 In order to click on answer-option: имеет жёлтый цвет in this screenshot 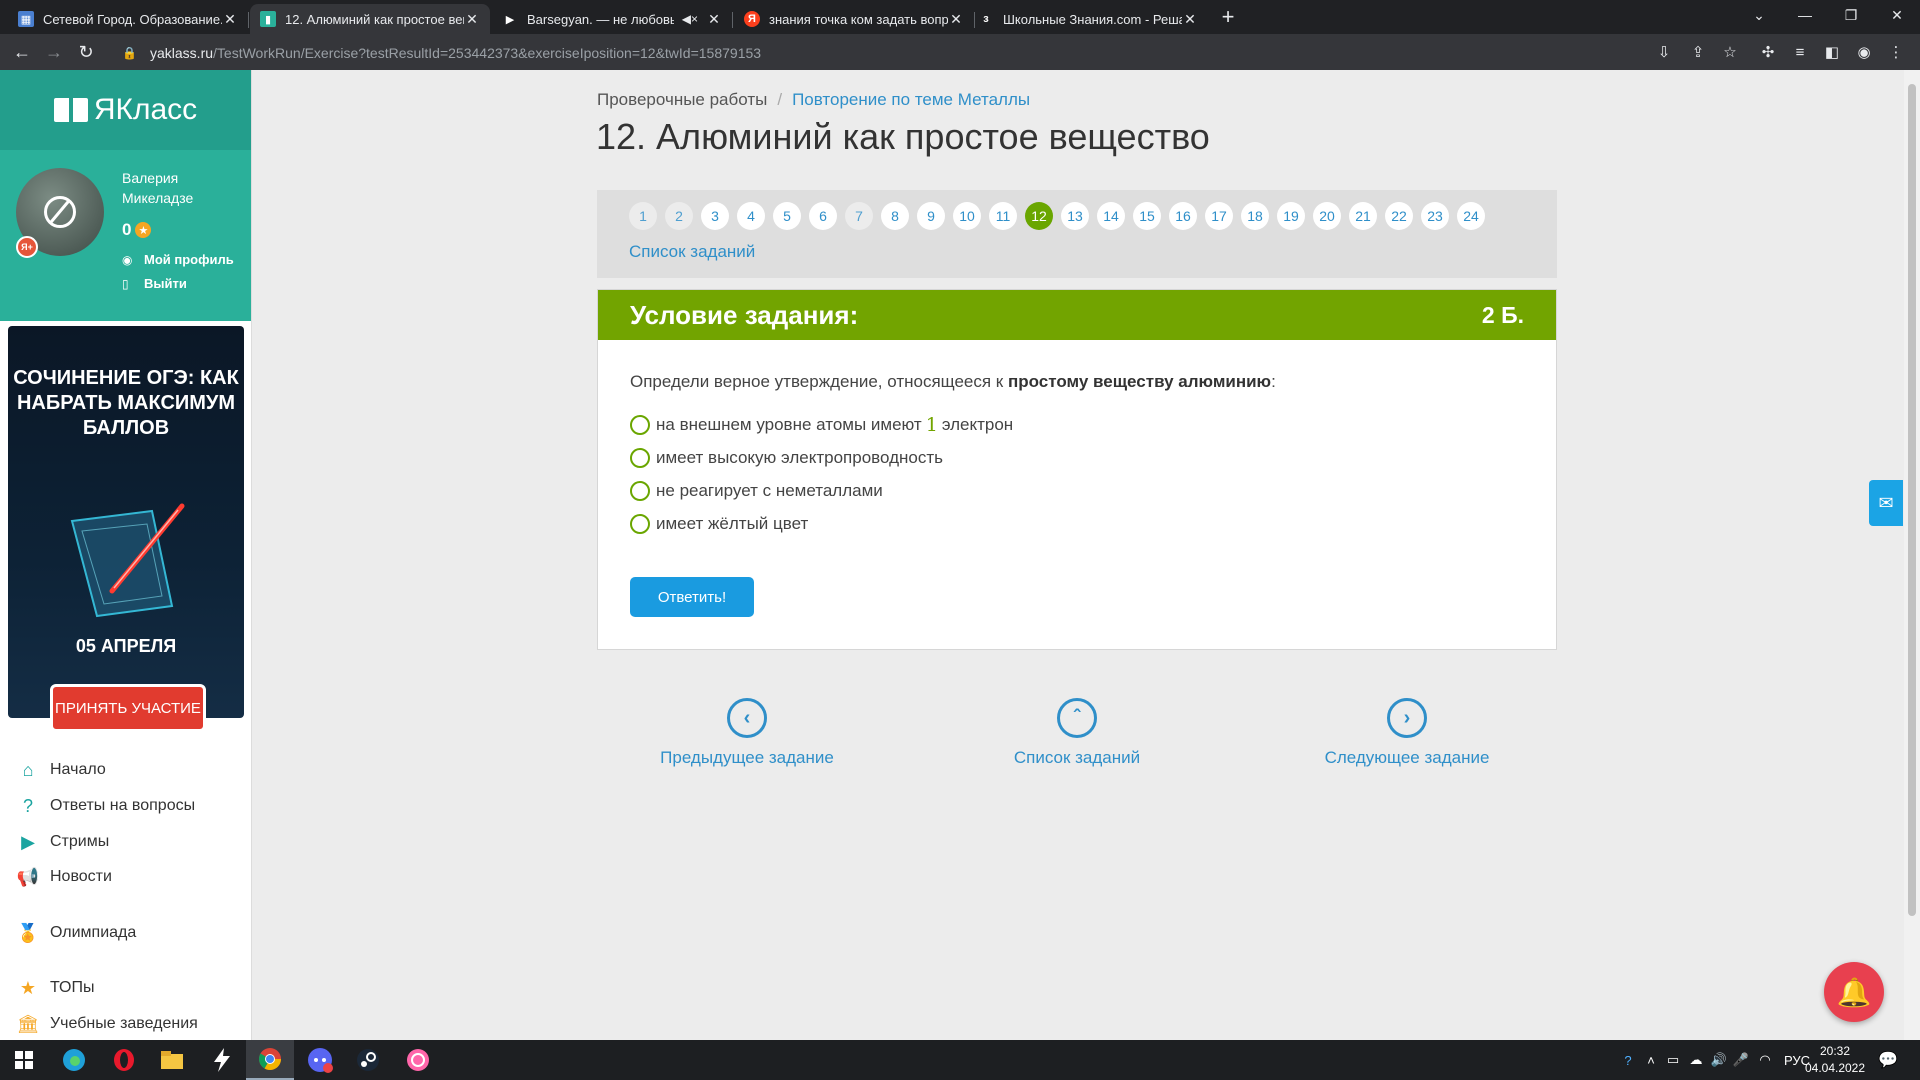, I will do `click(821, 523)`.